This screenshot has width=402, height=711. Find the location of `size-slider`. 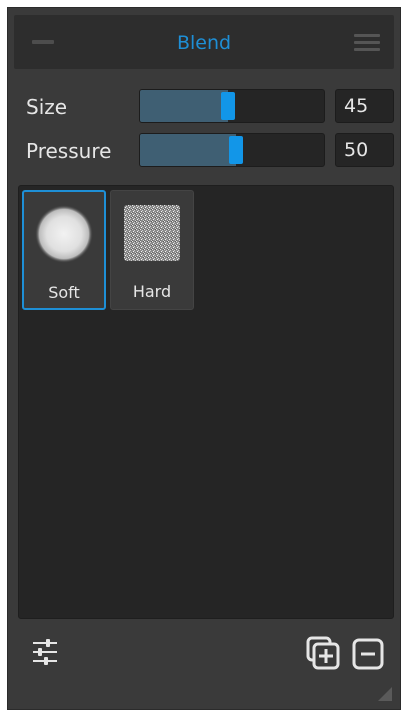

size-slider is located at coordinates (232, 106).